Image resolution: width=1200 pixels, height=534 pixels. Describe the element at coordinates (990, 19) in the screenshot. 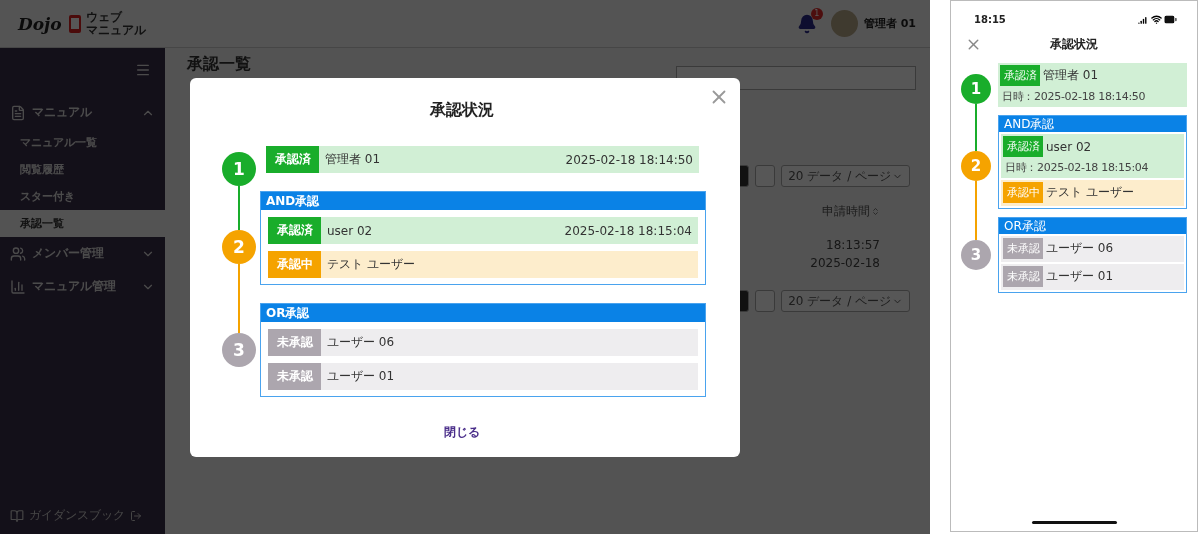

I see `clock: 18:15` at that location.